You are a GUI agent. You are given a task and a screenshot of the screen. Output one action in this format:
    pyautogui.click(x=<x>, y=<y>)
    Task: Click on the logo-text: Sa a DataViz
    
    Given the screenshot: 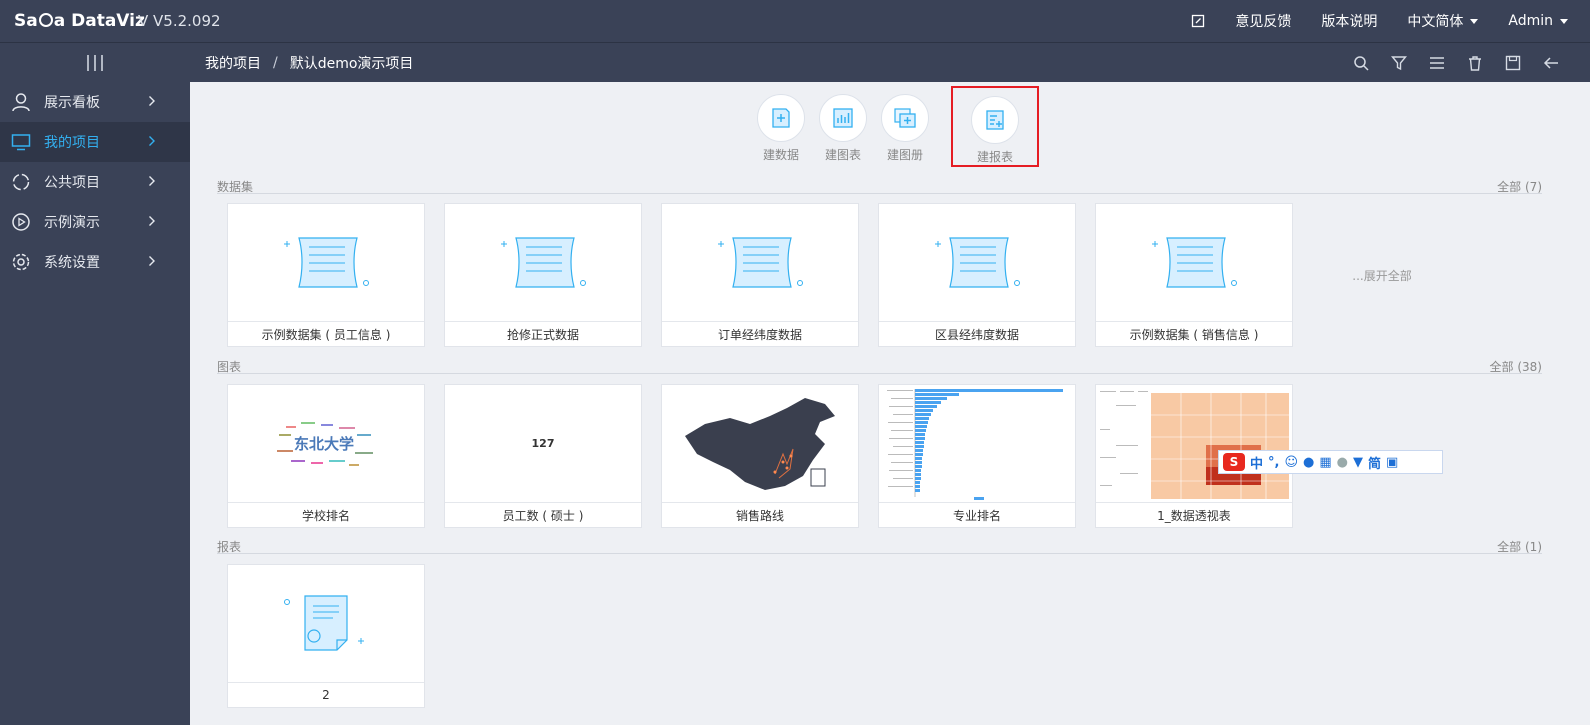 What is the action you would take?
    pyautogui.click(x=79, y=21)
    